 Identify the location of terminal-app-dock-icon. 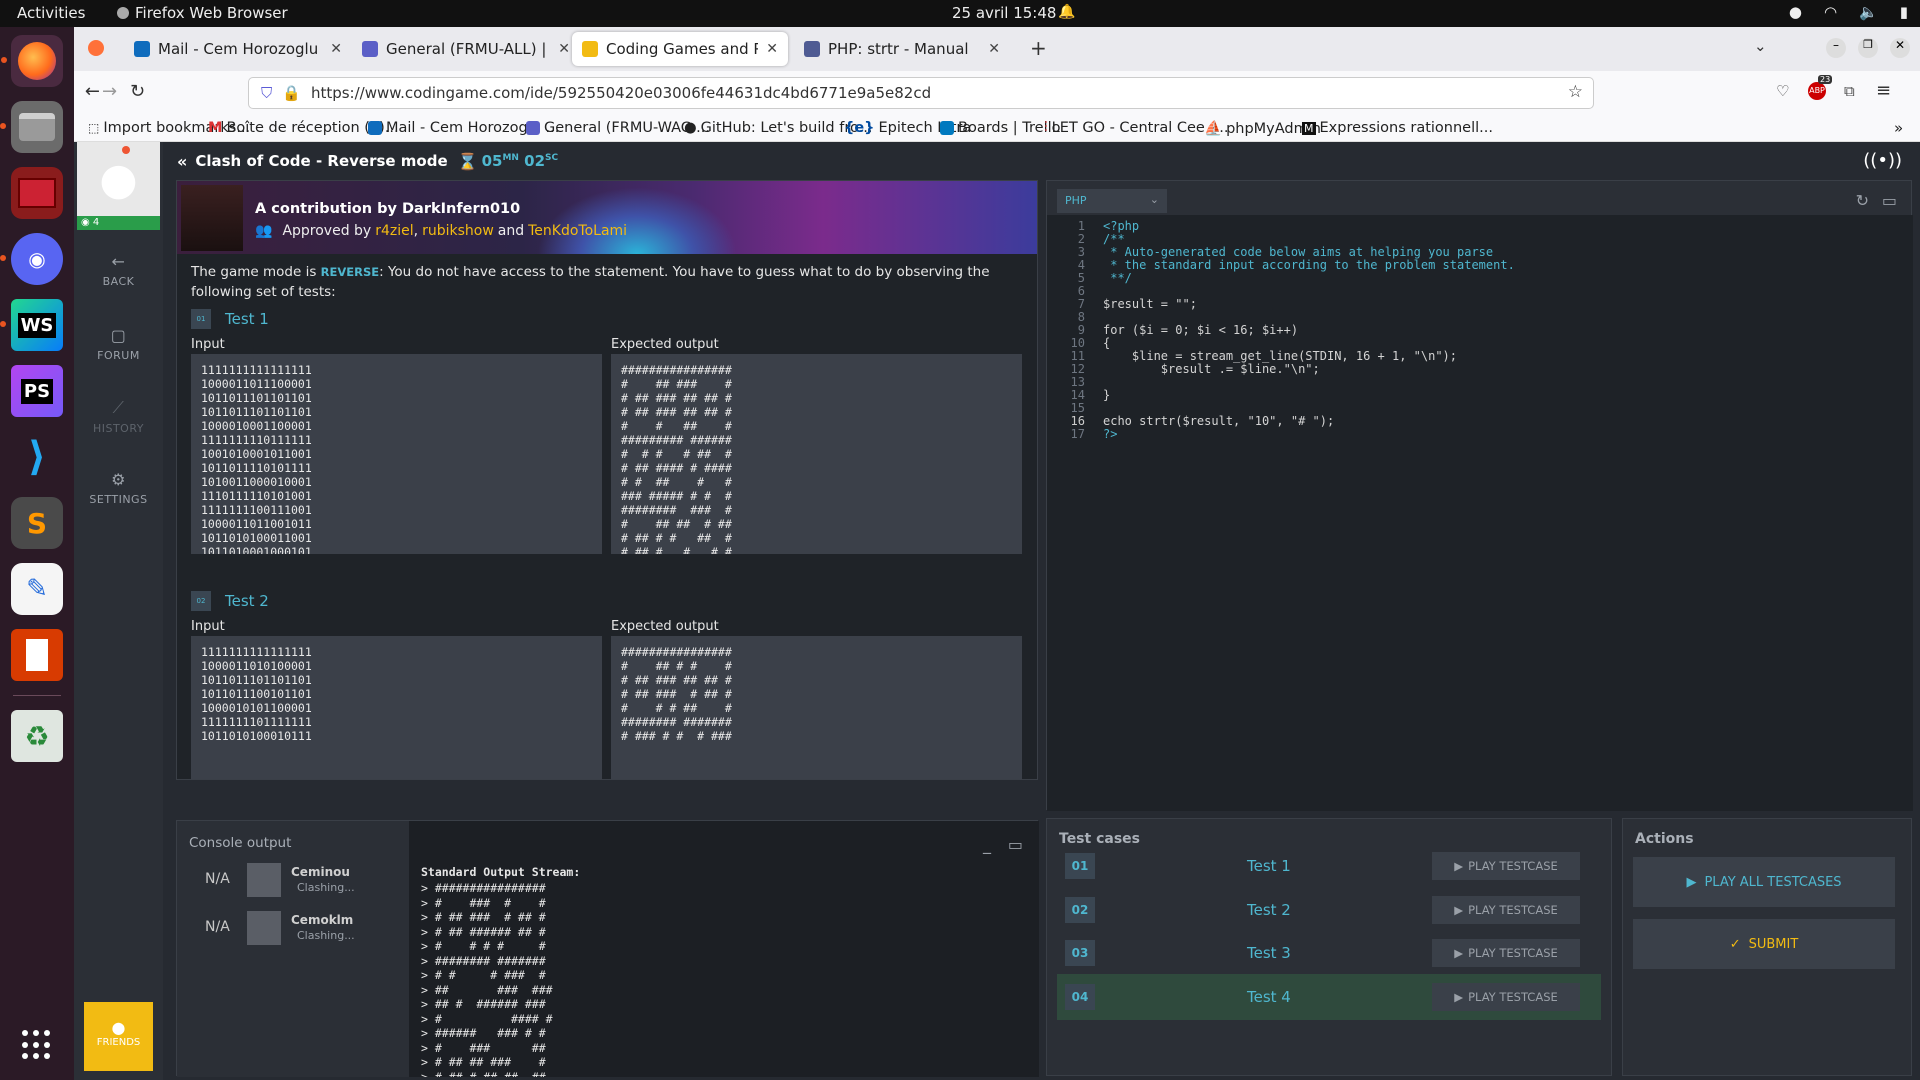
(37, 193).